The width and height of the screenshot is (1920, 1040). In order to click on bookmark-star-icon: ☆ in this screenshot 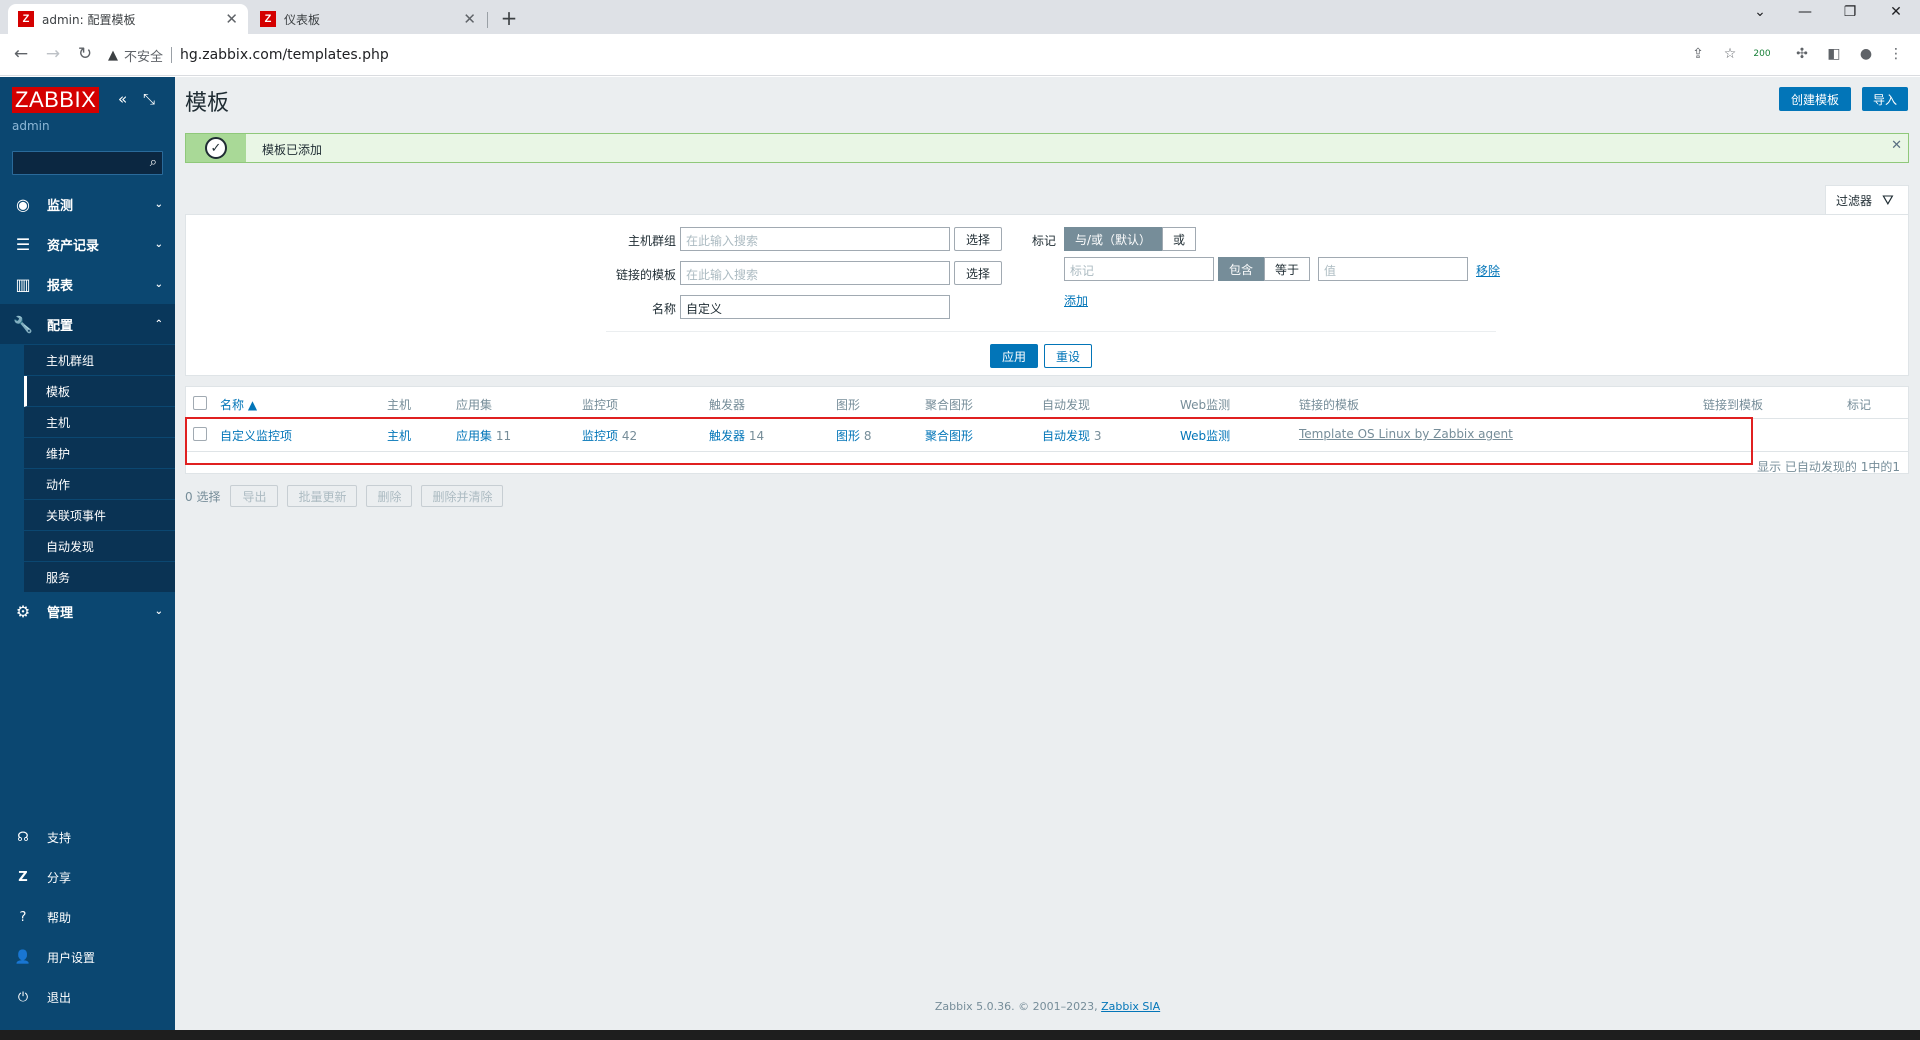, I will do `click(1730, 54)`.